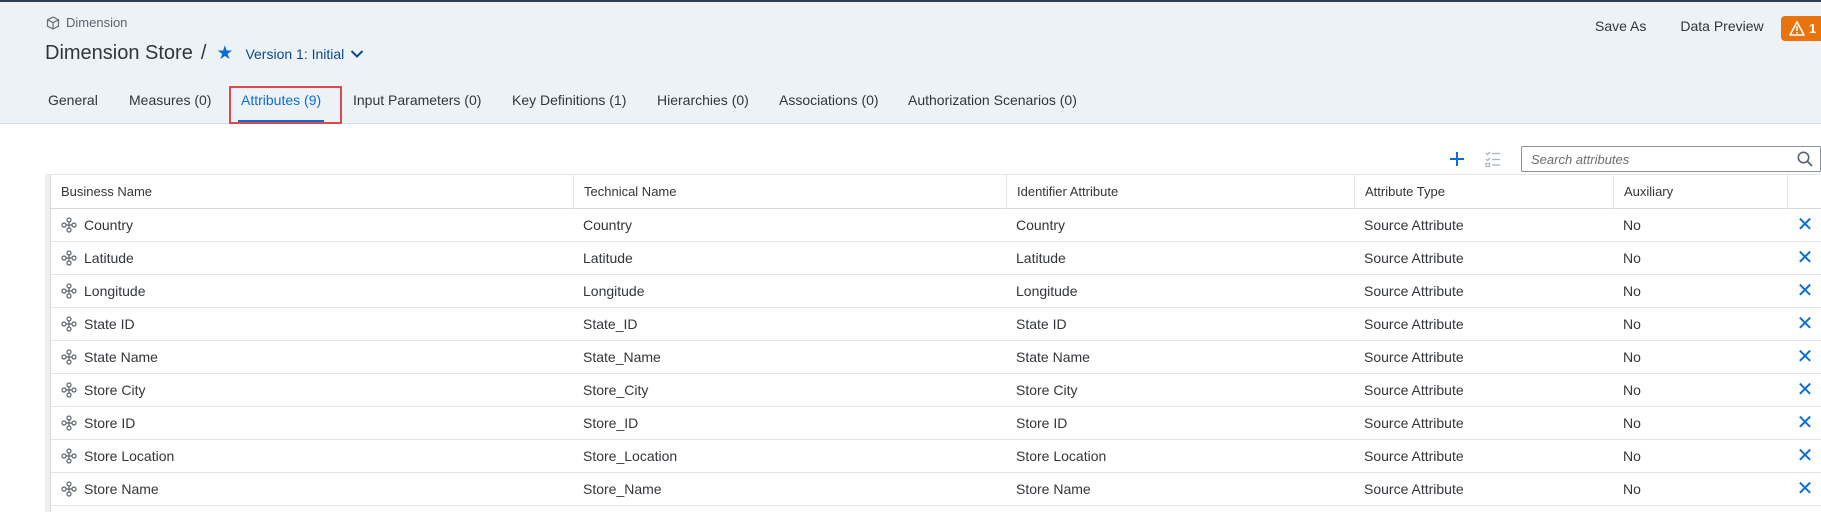 The width and height of the screenshot is (1821, 512). I want to click on tab-key-definitions: Key Definitions (1), so click(569, 100).